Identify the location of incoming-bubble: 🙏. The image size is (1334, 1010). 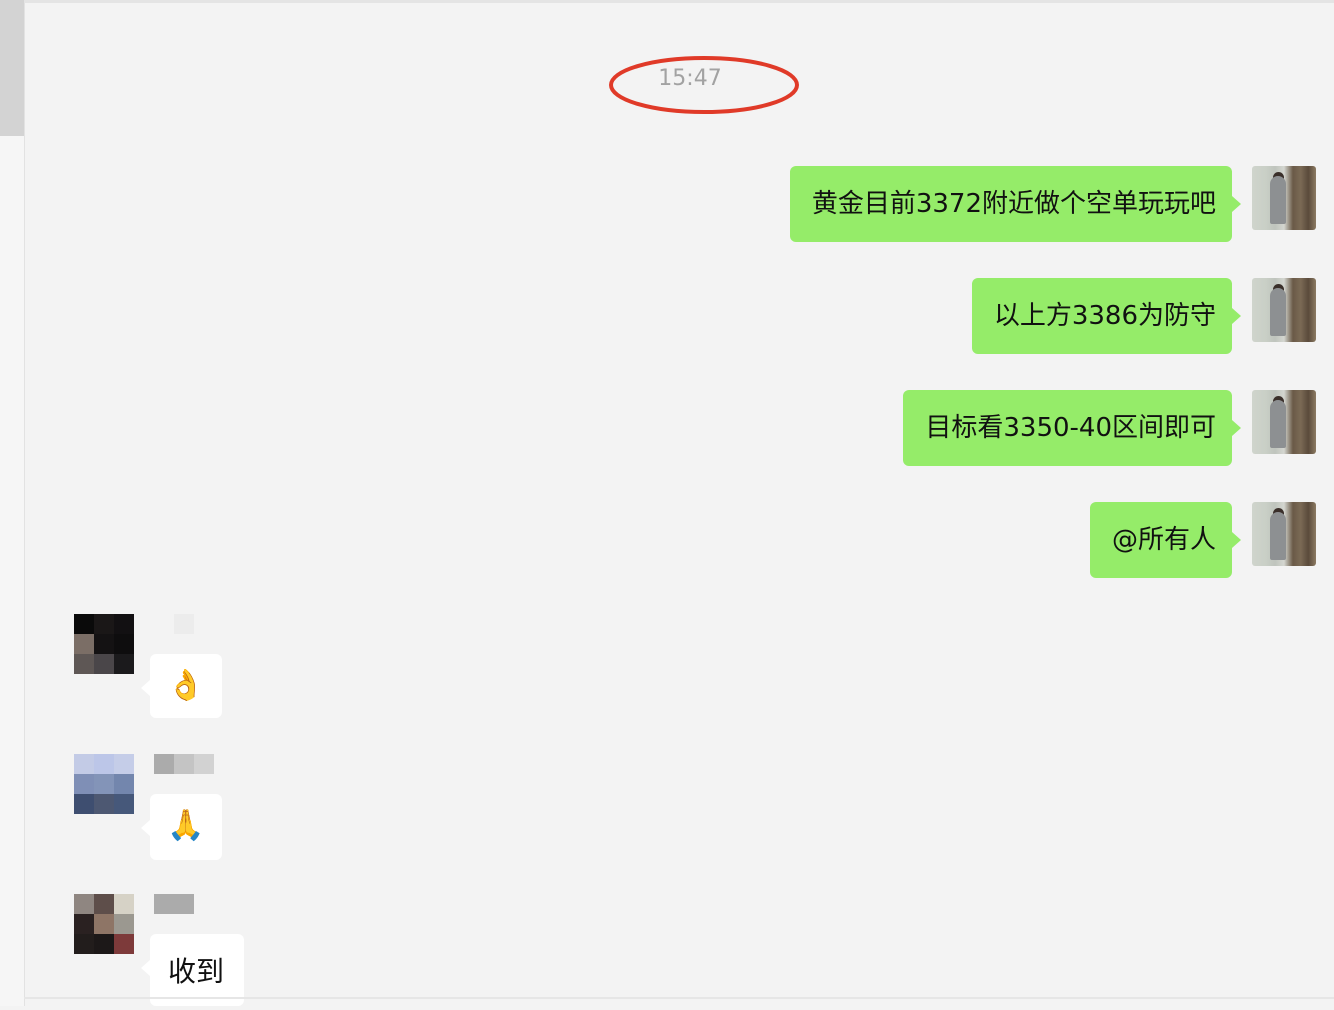
(181, 827).